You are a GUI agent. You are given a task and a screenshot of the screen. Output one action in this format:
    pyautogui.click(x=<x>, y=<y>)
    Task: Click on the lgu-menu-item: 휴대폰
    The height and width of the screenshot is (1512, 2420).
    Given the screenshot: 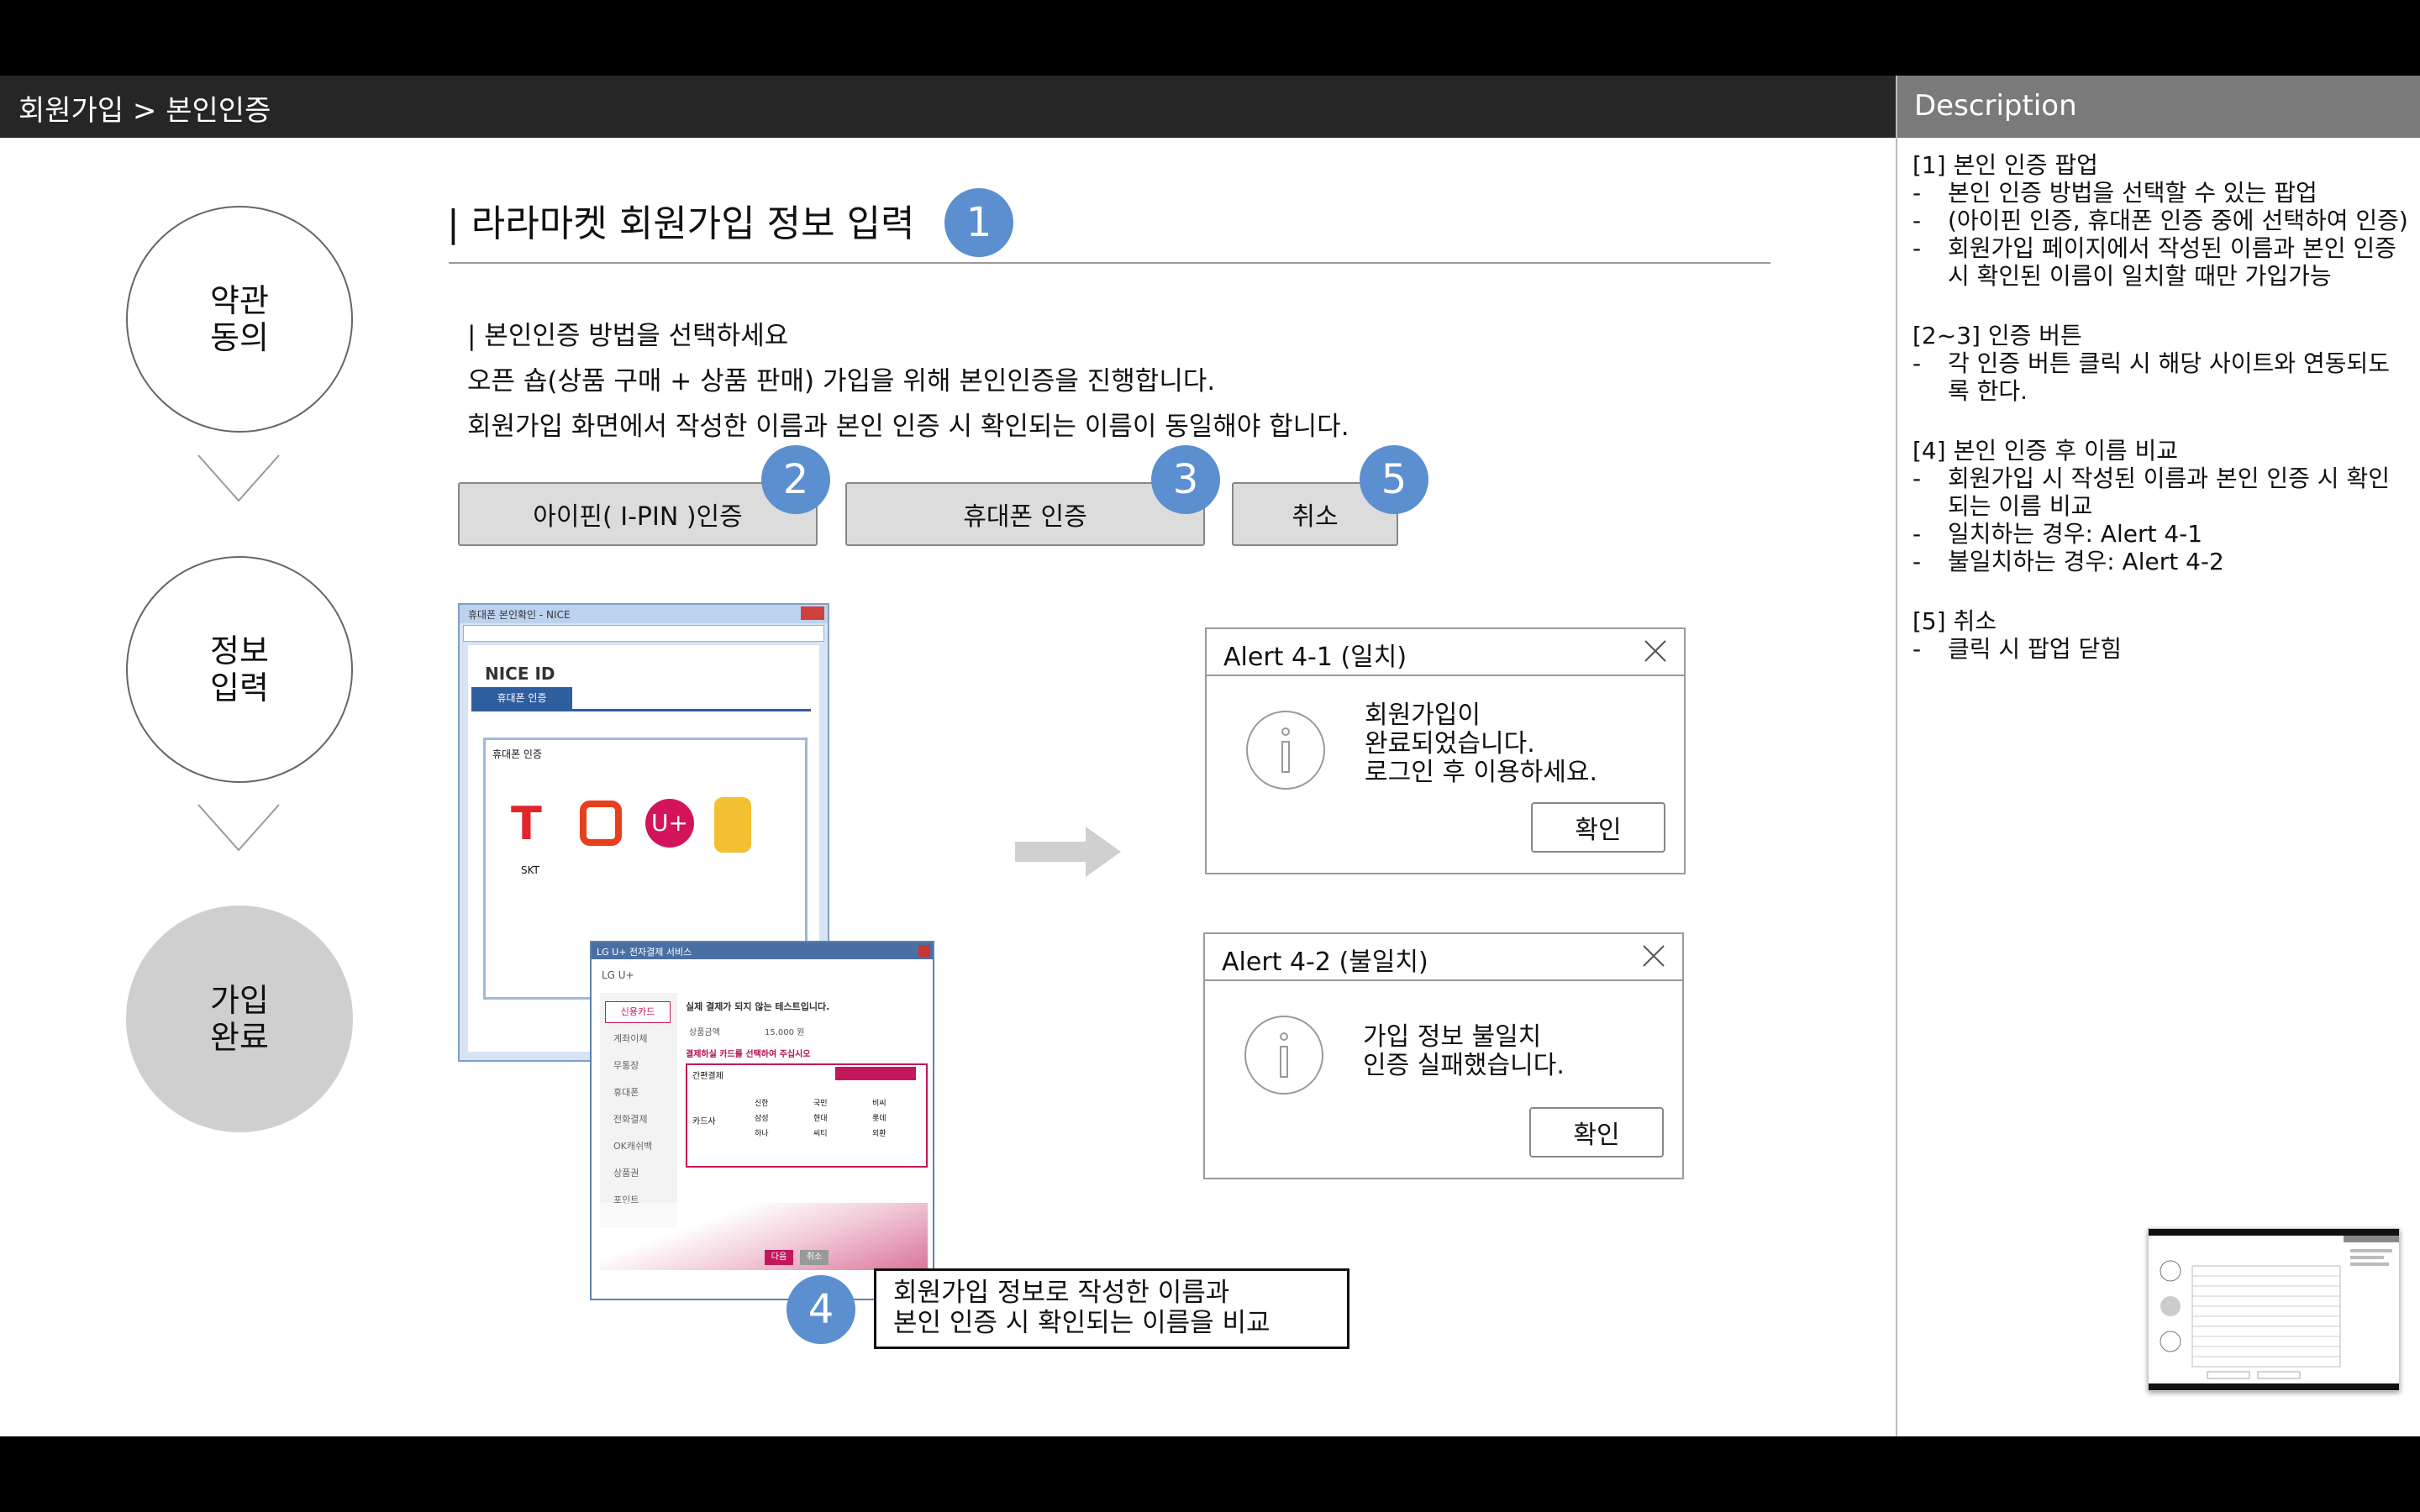 What is the action you would take?
    pyautogui.click(x=626, y=1092)
    